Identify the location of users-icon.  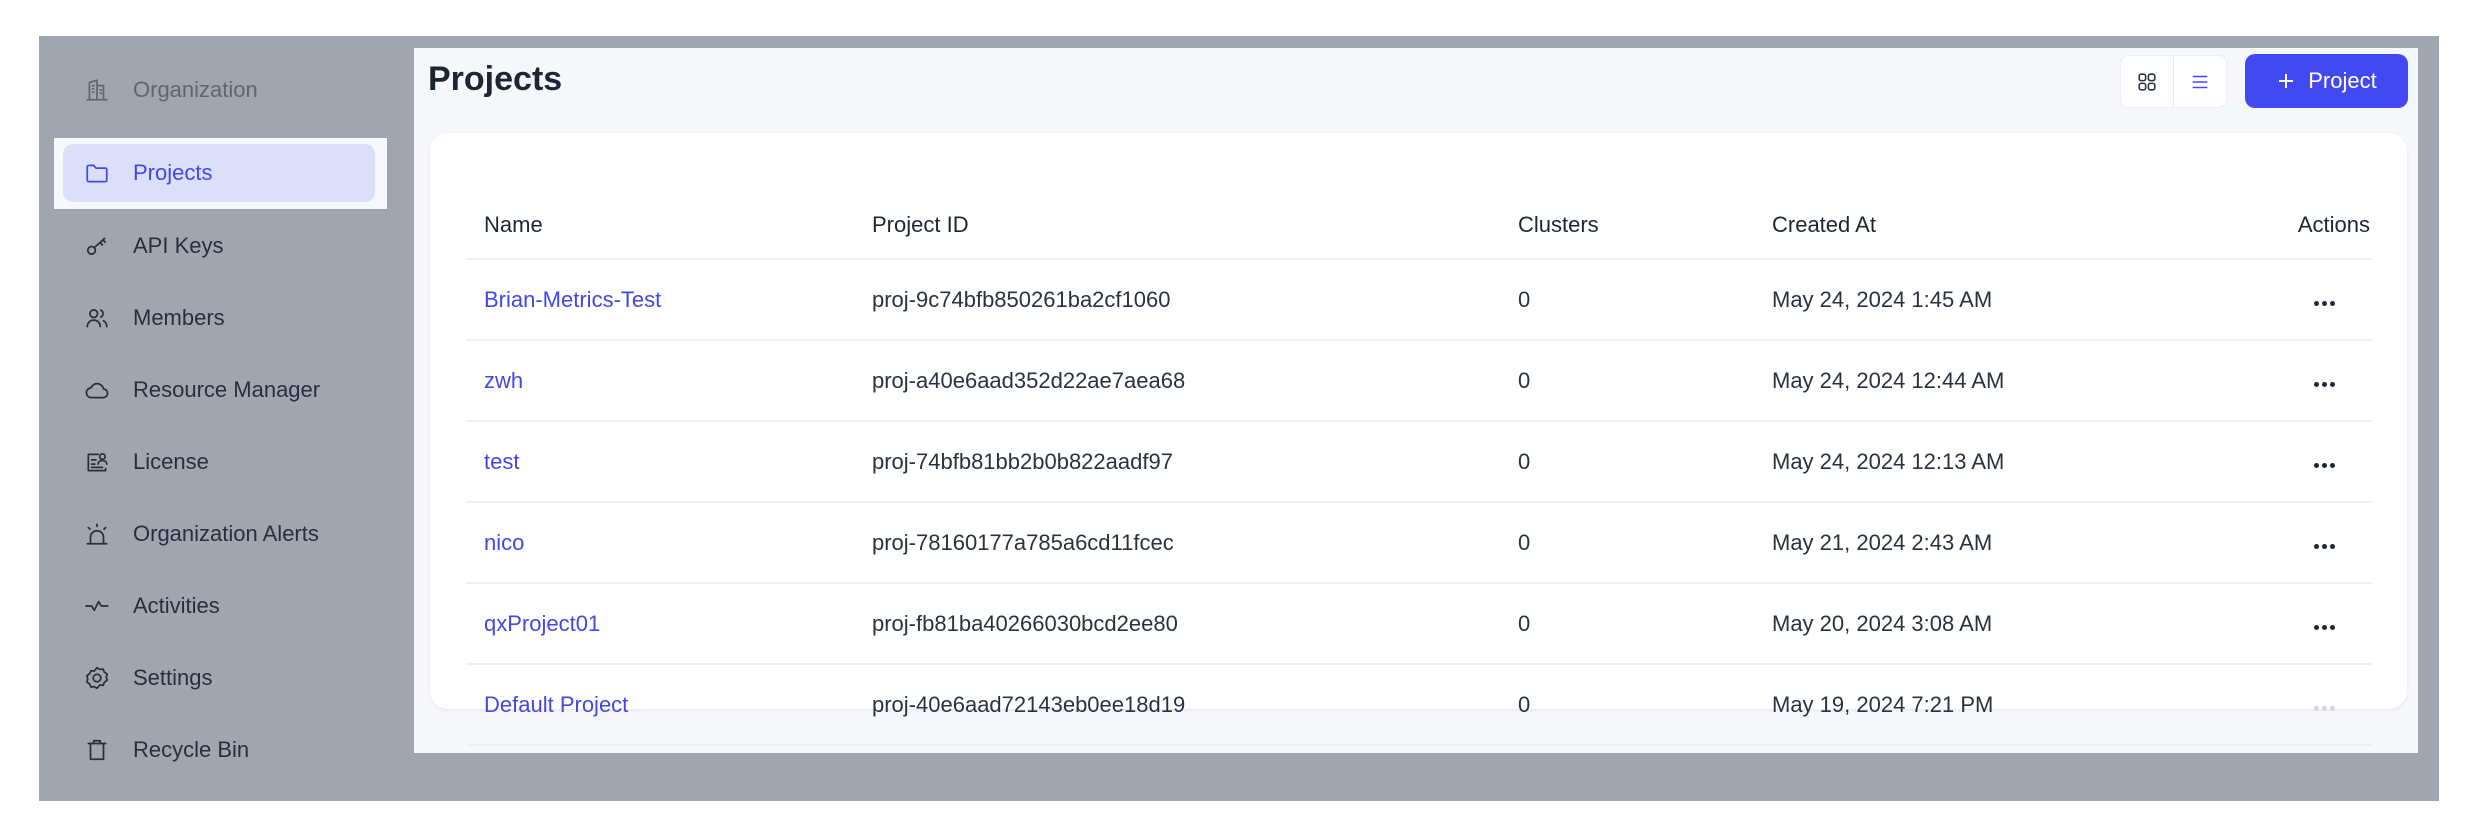
(97, 318).